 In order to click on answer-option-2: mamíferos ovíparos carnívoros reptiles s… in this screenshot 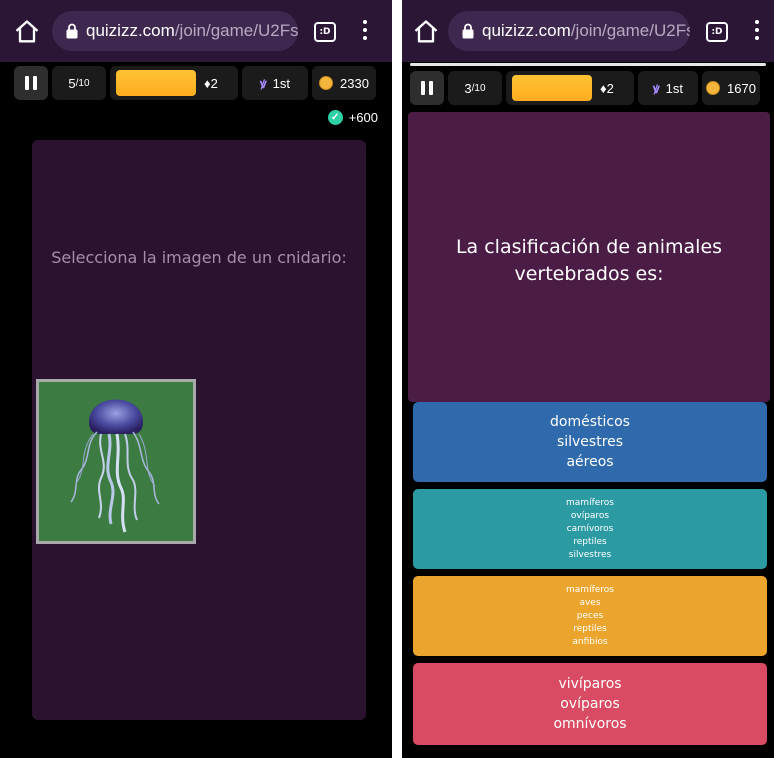, I will do `click(590, 529)`.